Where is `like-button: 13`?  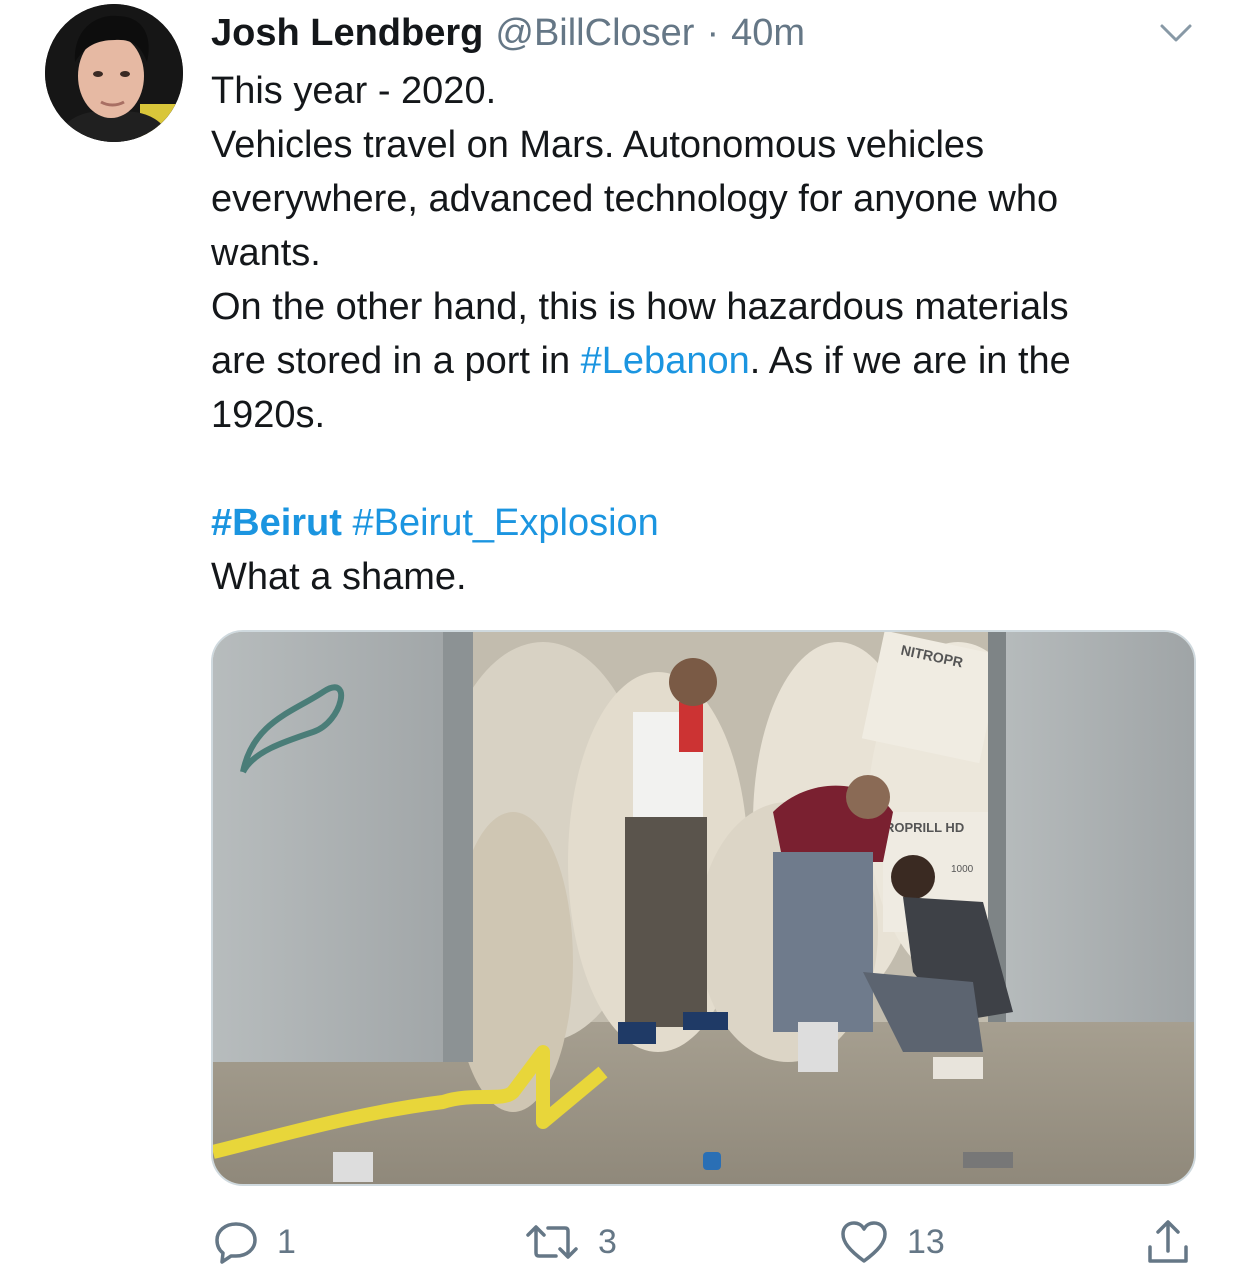
like-button: 13 is located at coordinates (892, 1242).